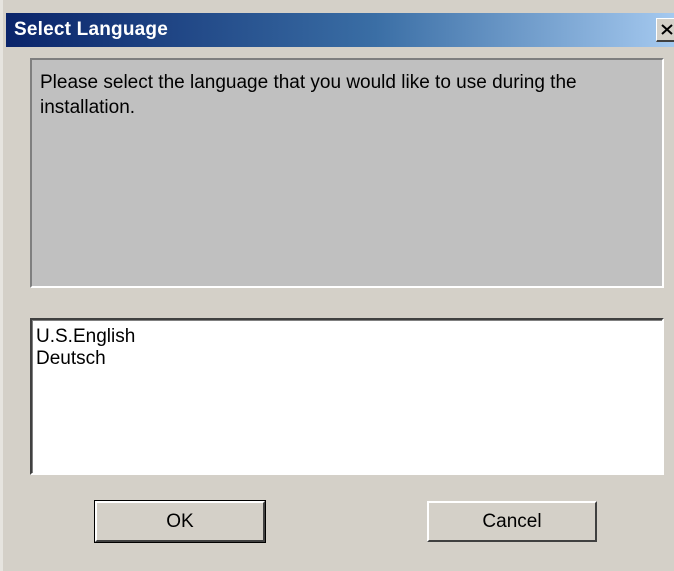  What do you see at coordinates (85, 337) in the screenshot?
I see `language-option-us-english: U.S.English` at bounding box center [85, 337].